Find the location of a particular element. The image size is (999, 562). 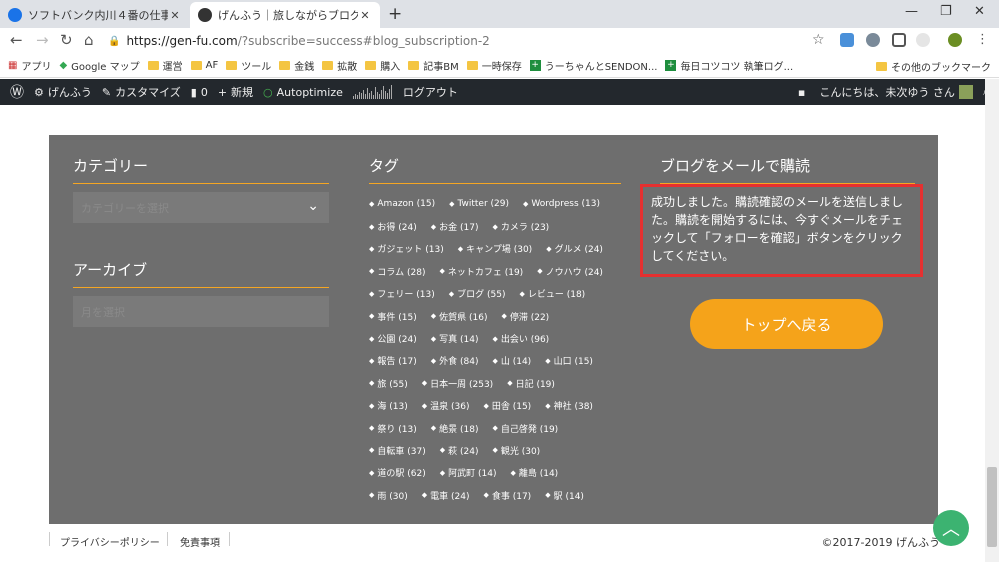

tag-link: ◆ 萩 (24) is located at coordinates (459, 450).